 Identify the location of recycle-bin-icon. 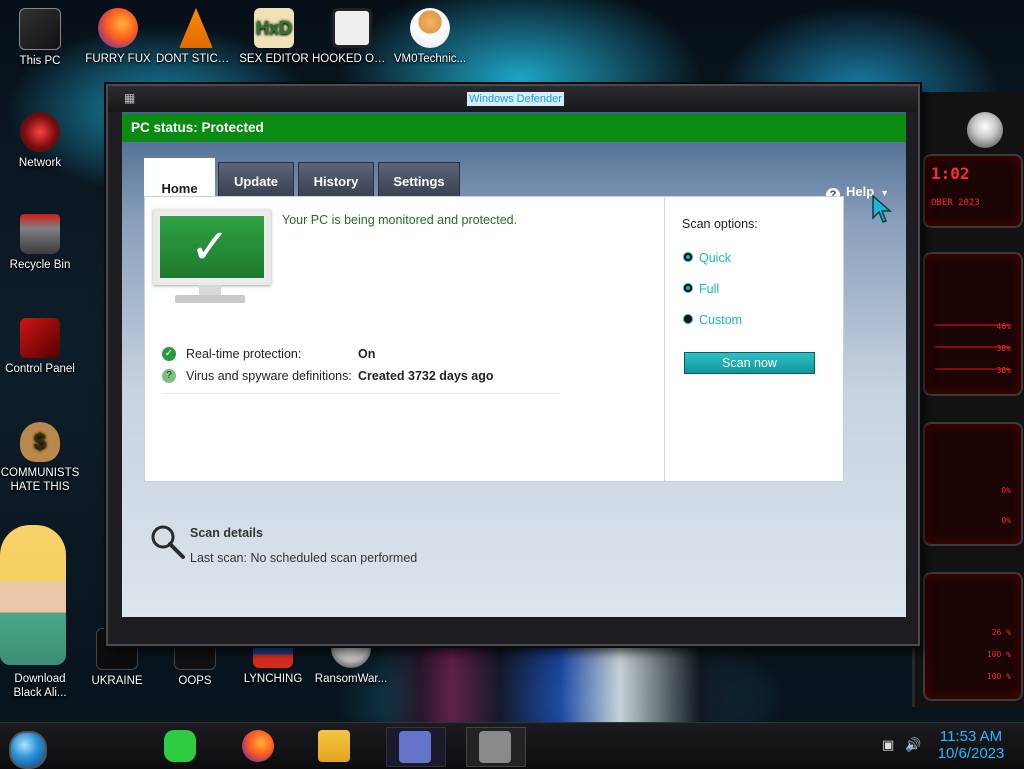
(40, 234).